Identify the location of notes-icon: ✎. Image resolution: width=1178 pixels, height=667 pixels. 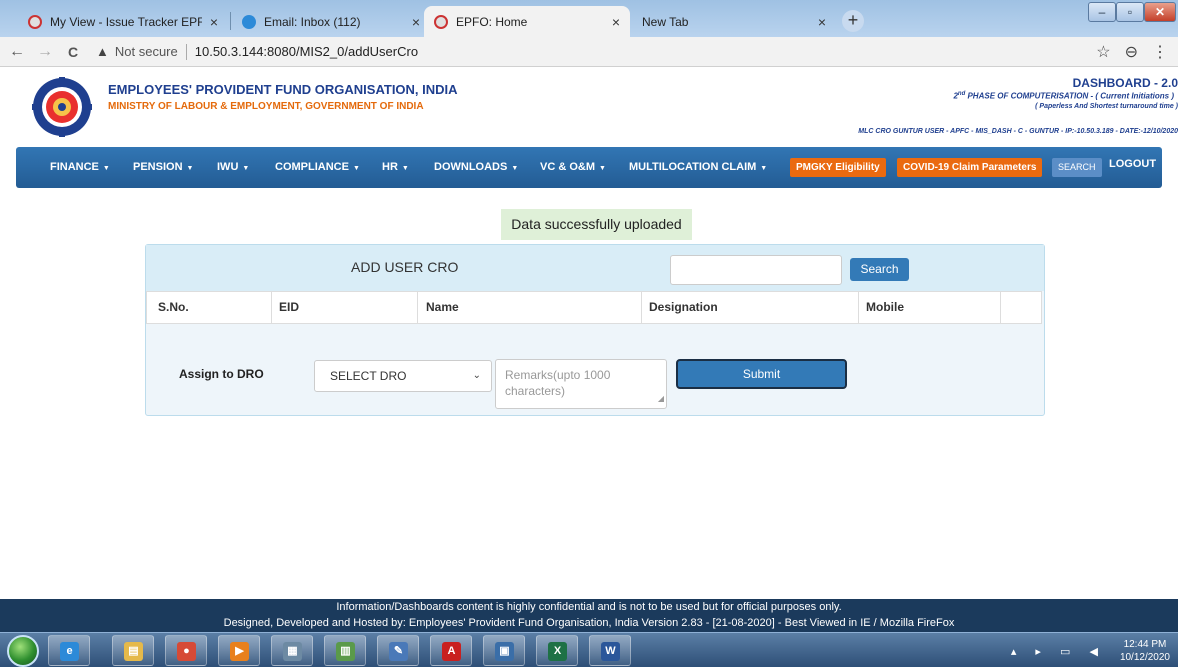
(398, 651).